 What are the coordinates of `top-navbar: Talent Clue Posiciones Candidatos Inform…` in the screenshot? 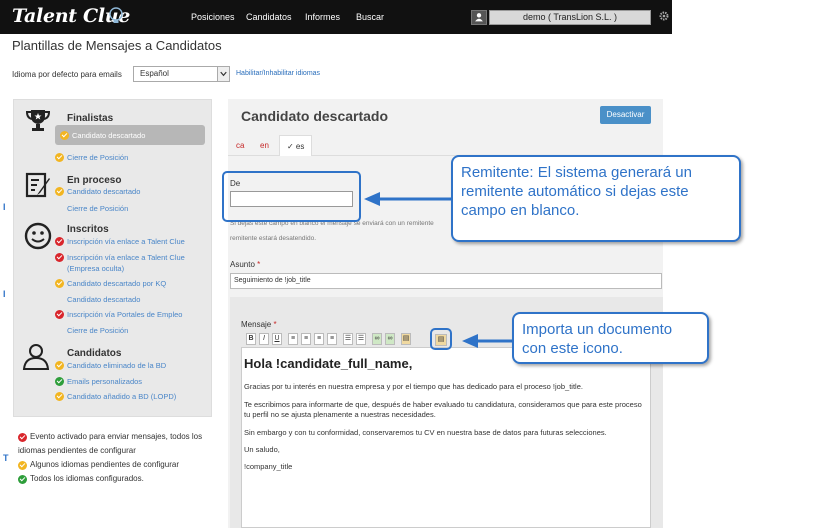 It's located at (336, 17).